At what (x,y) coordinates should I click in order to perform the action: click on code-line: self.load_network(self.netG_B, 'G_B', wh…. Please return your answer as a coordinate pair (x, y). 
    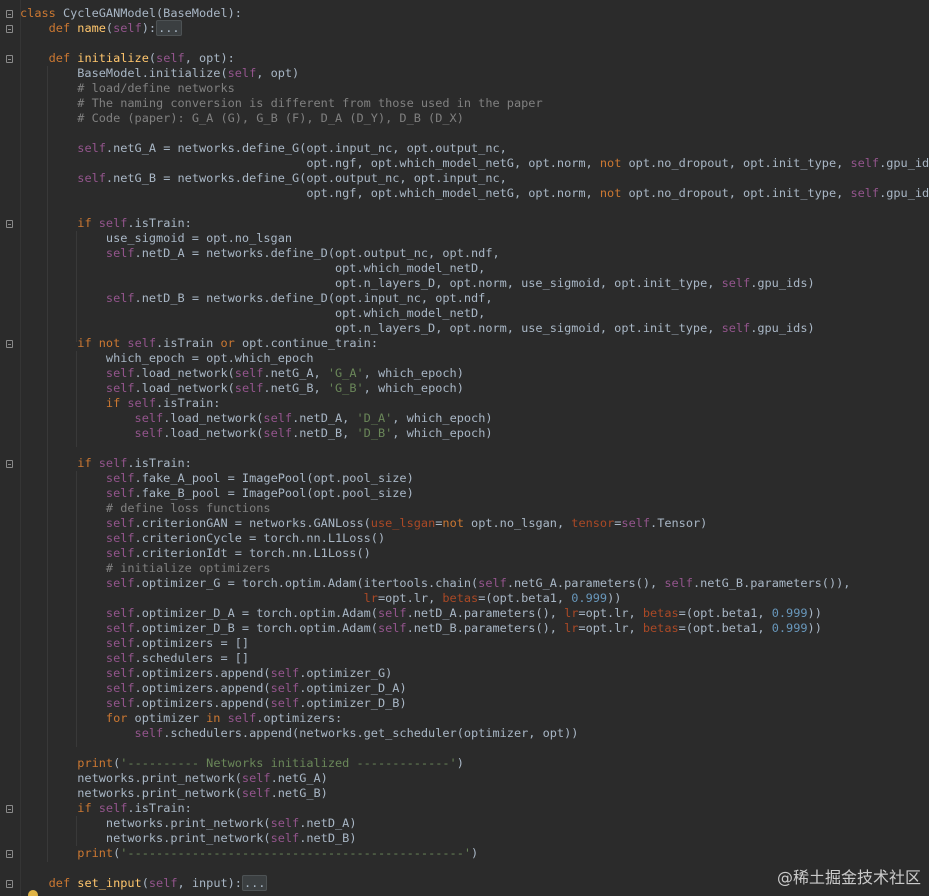
    Looking at the image, I should click on (472, 388).